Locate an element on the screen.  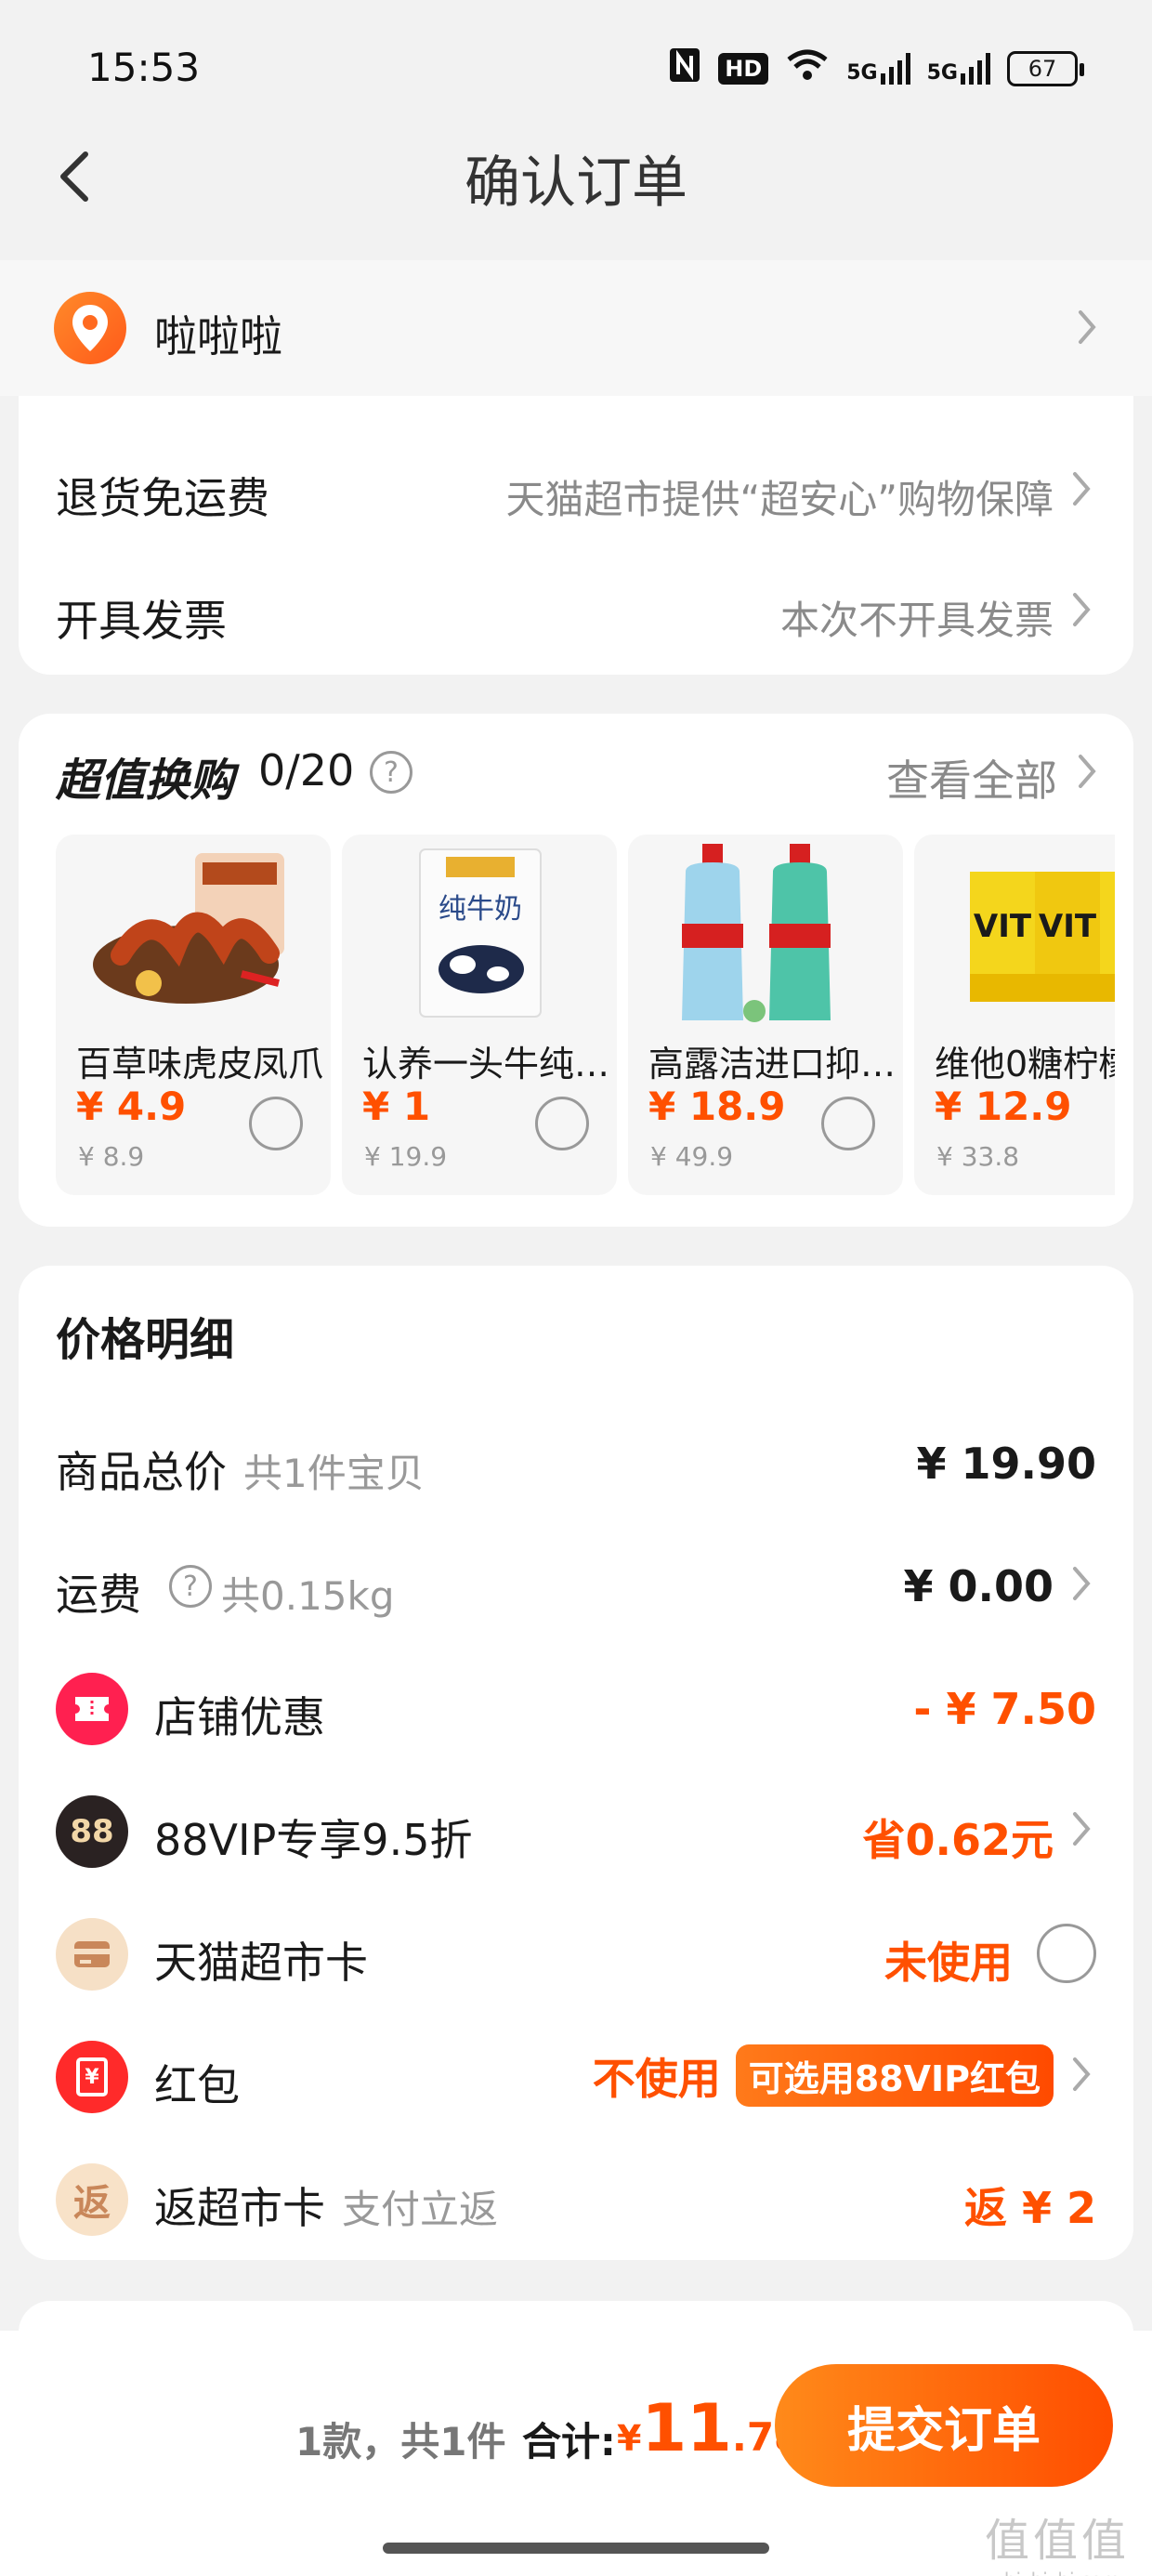
product-original-price: ¥ 33.8 is located at coordinates (978, 1156).